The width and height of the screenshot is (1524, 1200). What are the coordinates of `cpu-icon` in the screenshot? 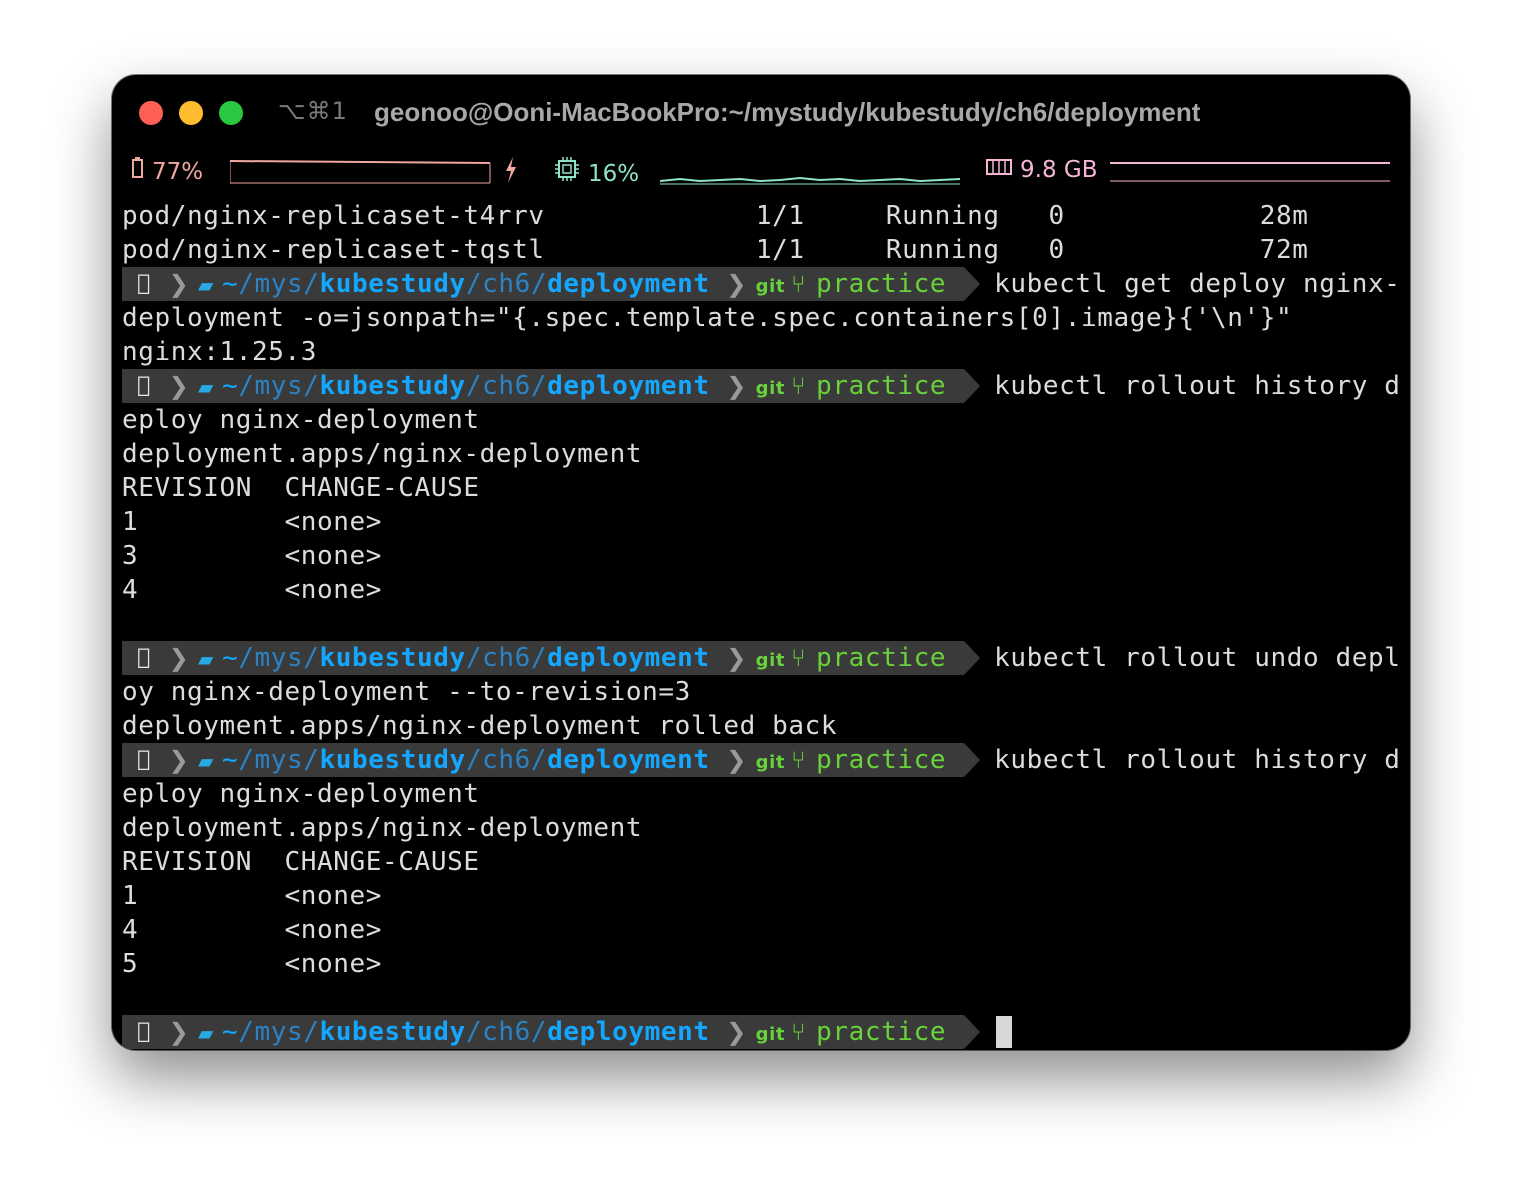 It's located at (567, 172).